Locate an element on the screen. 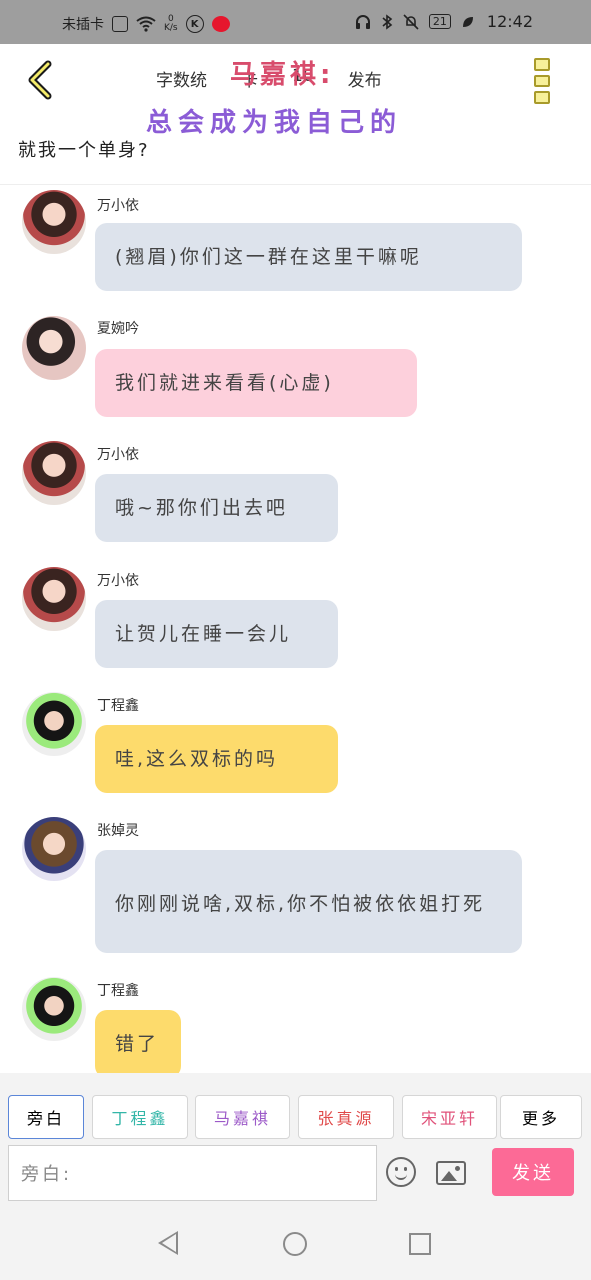 The image size is (591, 1280). title-part-1: 字数统 is located at coordinates (181, 81).